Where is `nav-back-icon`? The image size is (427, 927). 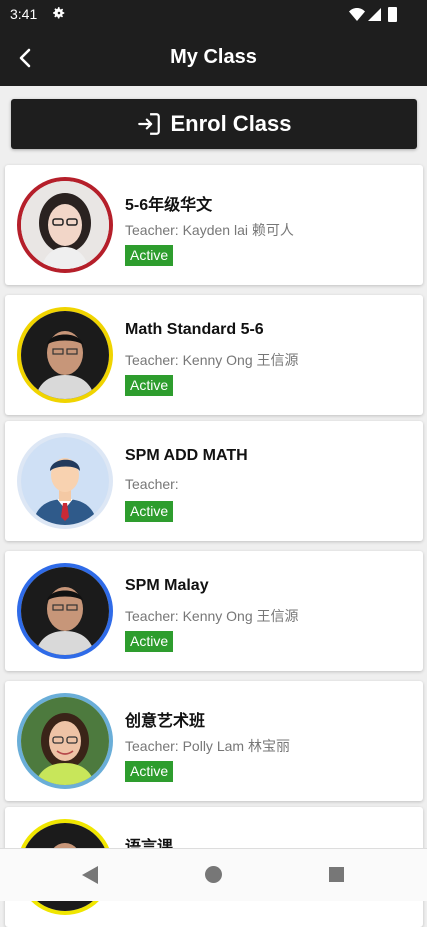
nav-back-icon is located at coordinates (90, 875).